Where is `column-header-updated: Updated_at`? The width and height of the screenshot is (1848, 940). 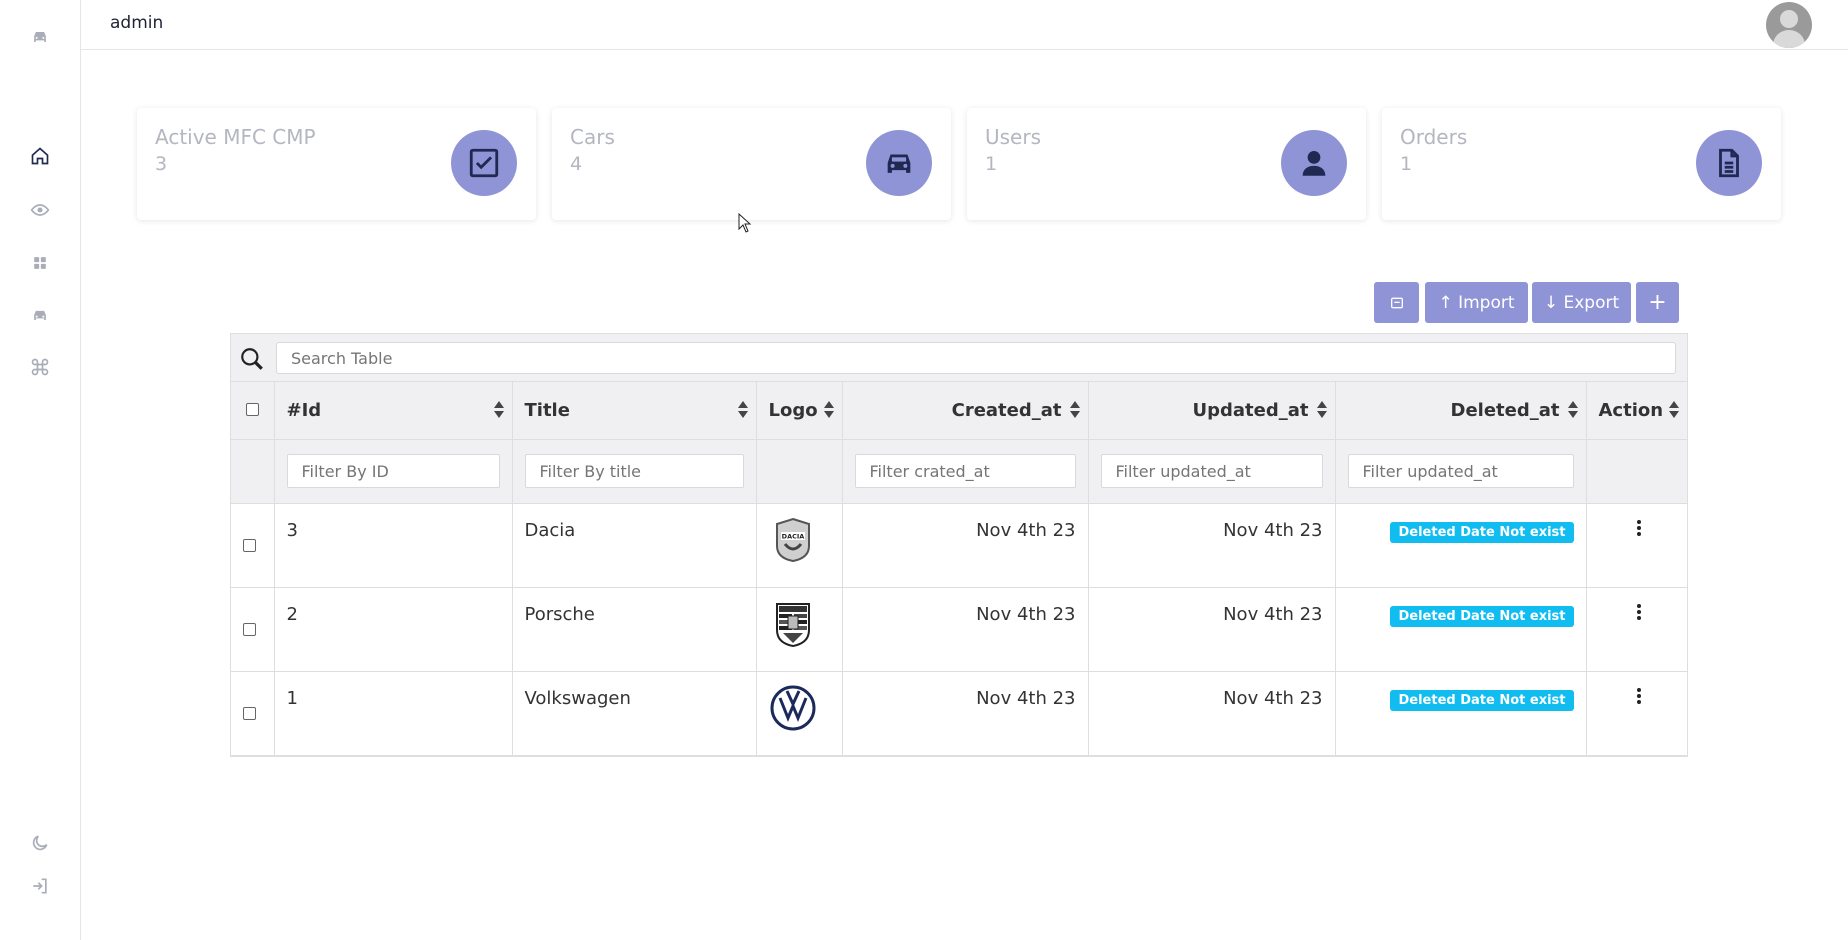
column-header-updated: Updated_at is located at coordinates (1212, 411).